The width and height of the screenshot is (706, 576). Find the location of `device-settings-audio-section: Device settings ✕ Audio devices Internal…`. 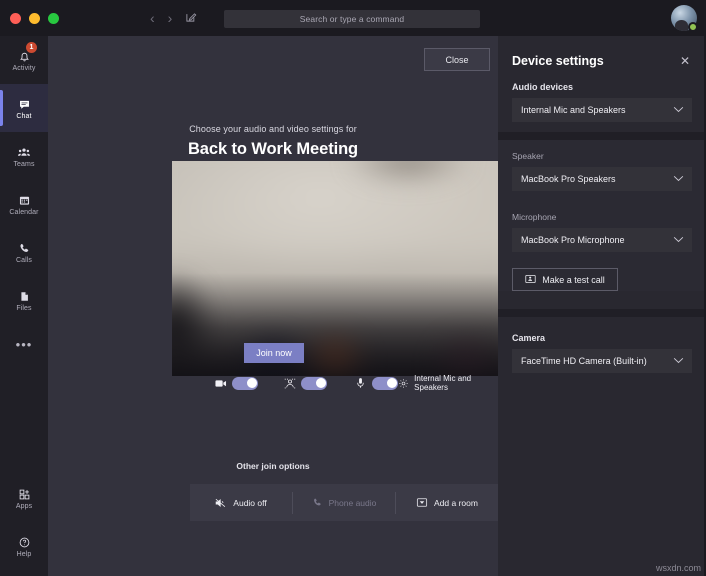

device-settings-audio-section: Device settings ✕ Audio devices Internal… is located at coordinates (602, 79).